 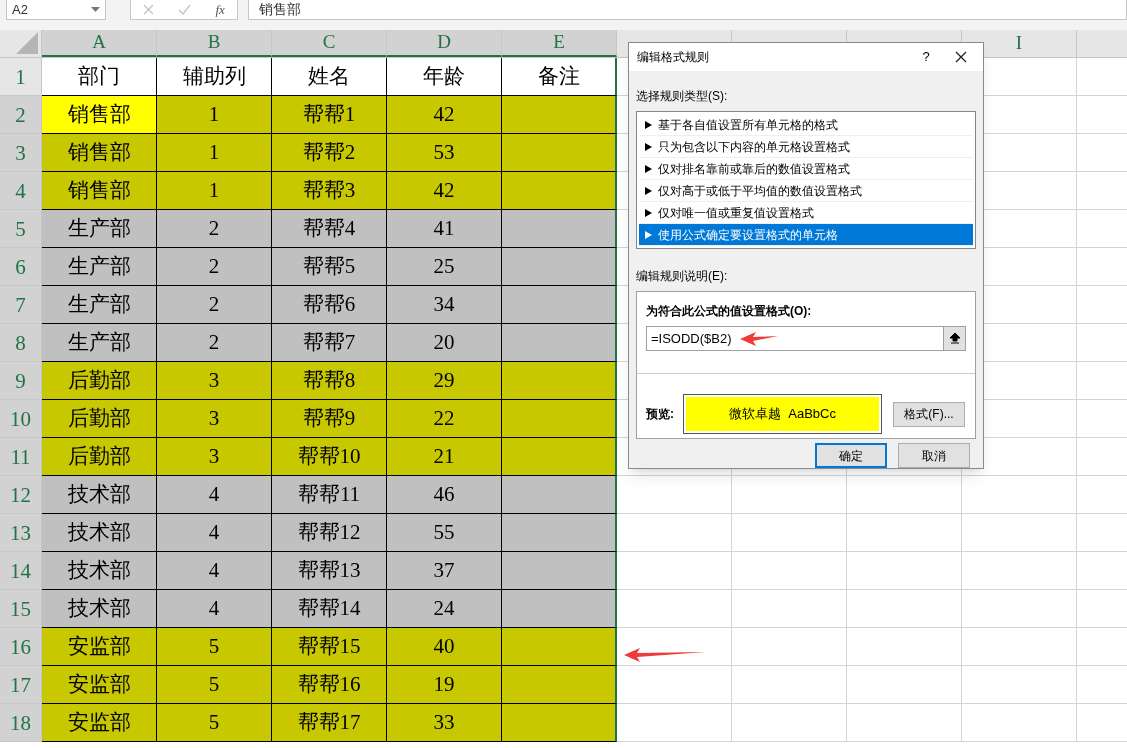 I want to click on dropdown-caret-icon, so click(x=95, y=9).